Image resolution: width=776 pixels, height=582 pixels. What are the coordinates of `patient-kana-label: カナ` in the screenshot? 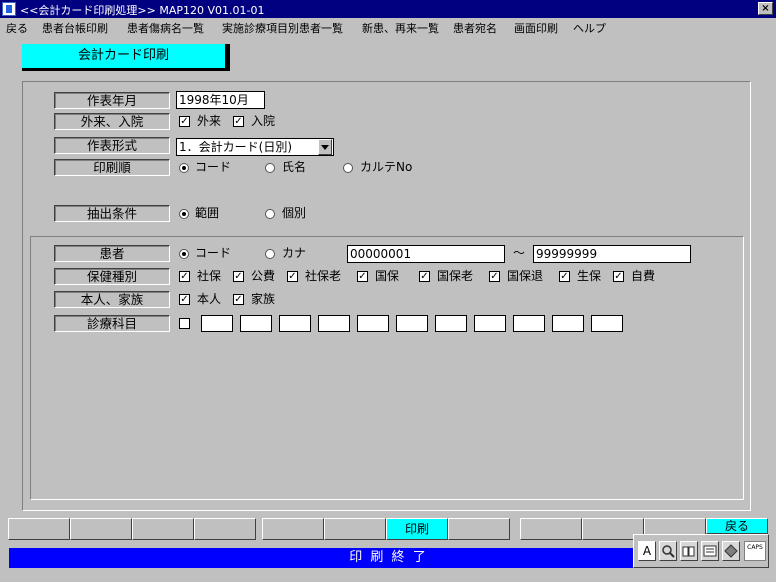 It's located at (294, 253).